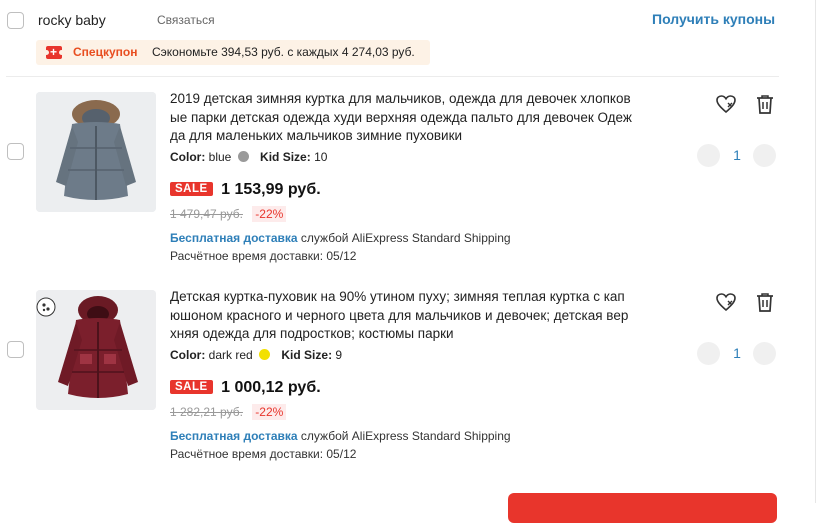 The width and height of the screenshot is (840, 523). What do you see at coordinates (321, 157) in the screenshot?
I see `size-value: 10` at bounding box center [321, 157].